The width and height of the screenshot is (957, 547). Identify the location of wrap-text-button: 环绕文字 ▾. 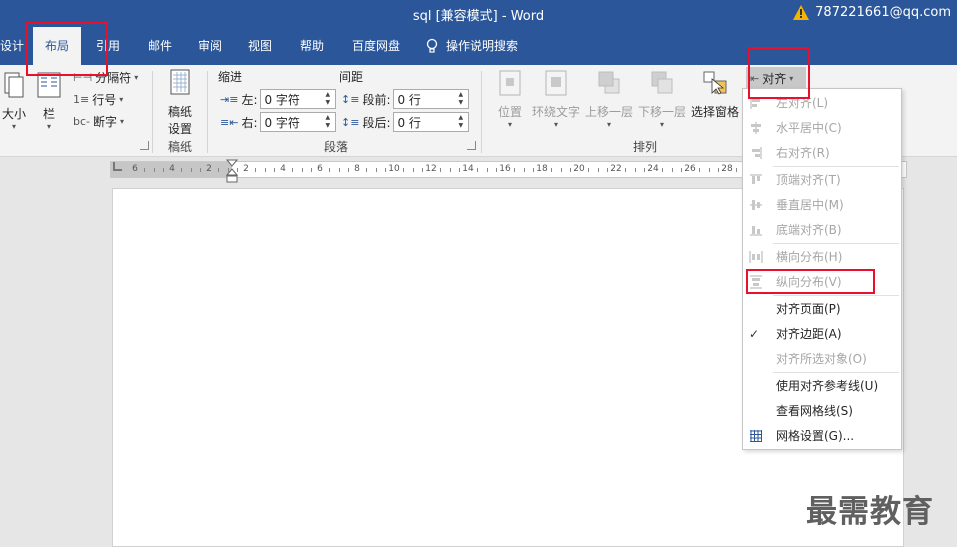
(556, 99).